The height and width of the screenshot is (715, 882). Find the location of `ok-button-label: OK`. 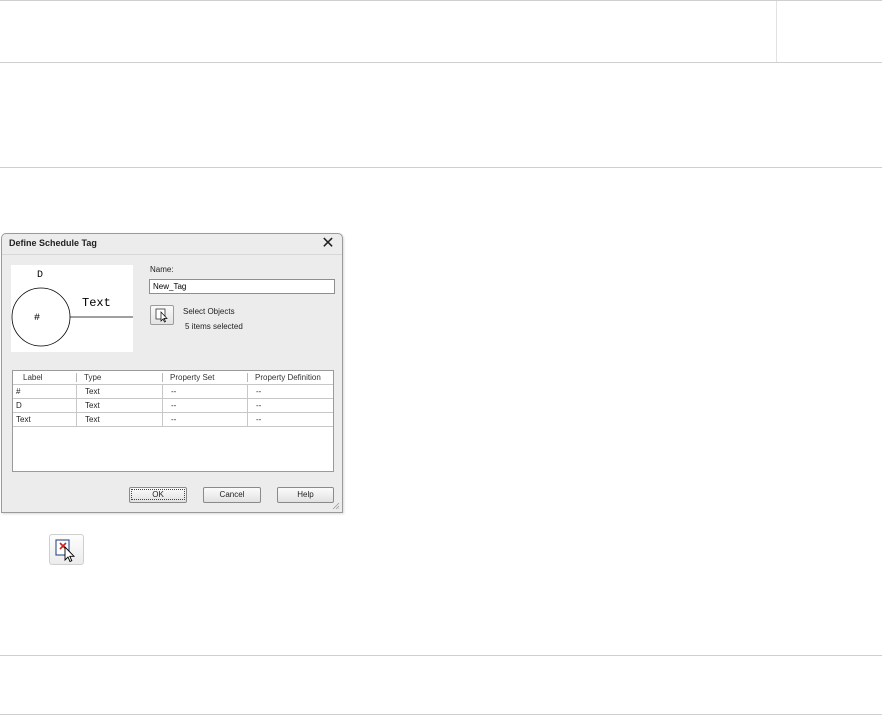

ok-button-label: OK is located at coordinates (158, 494).